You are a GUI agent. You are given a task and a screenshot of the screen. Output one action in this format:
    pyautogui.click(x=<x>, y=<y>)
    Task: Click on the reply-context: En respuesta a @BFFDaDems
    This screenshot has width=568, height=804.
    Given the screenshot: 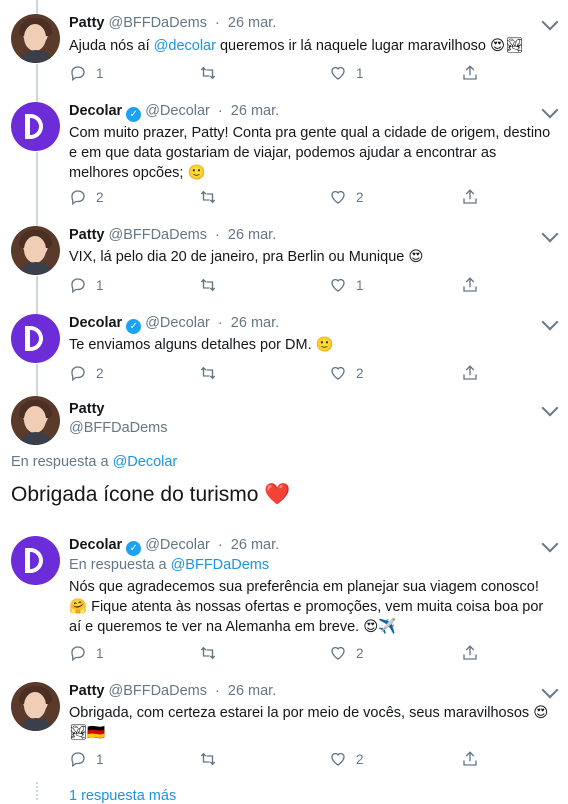 What is the action you would take?
    pyautogui.click(x=169, y=565)
    